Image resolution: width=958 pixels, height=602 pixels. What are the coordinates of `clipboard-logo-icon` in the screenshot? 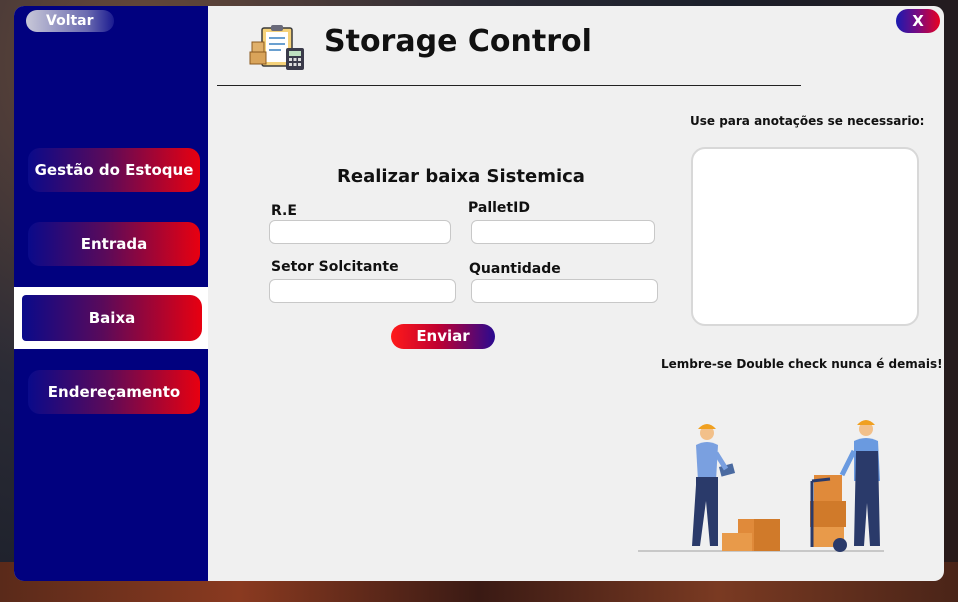 It's located at (276, 47).